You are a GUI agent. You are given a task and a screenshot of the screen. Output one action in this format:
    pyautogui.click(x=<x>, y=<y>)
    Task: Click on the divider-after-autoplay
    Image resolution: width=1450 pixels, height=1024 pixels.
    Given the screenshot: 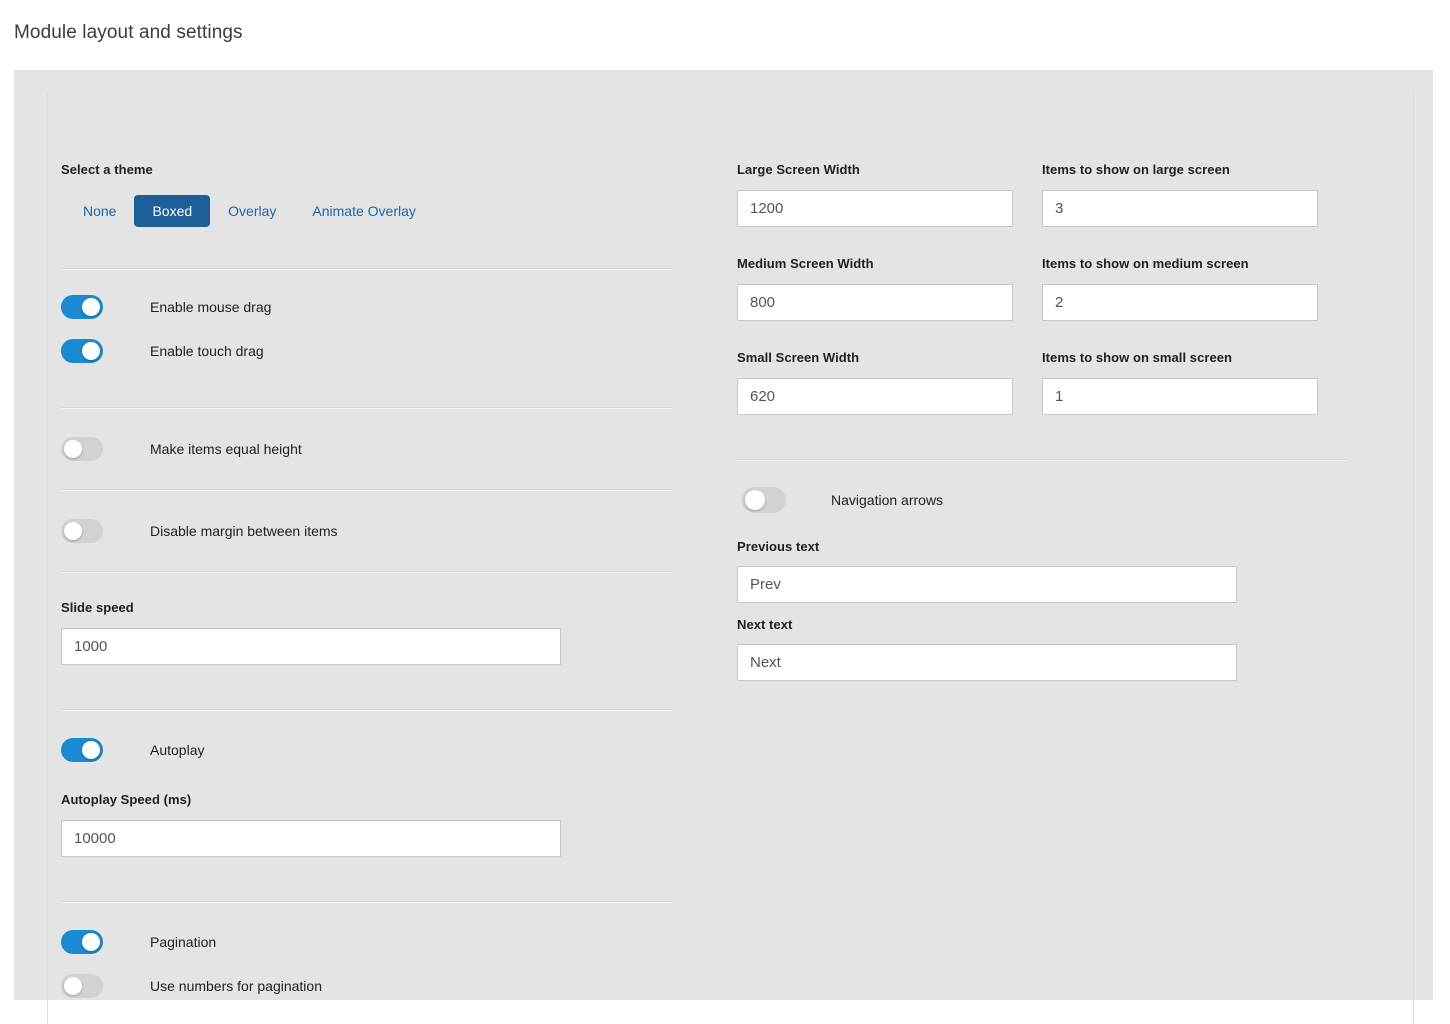 What is the action you would take?
    pyautogui.click(x=367, y=902)
    